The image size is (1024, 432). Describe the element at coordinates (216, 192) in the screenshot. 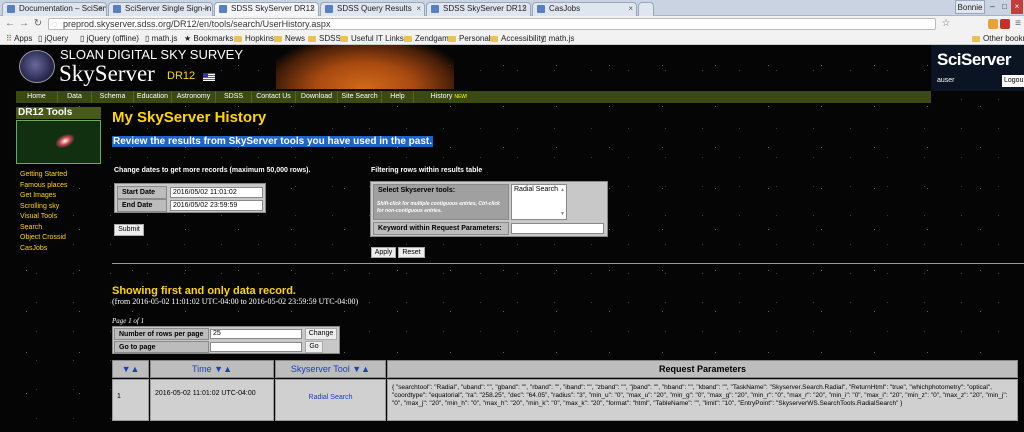

I see `start-date-input` at that location.